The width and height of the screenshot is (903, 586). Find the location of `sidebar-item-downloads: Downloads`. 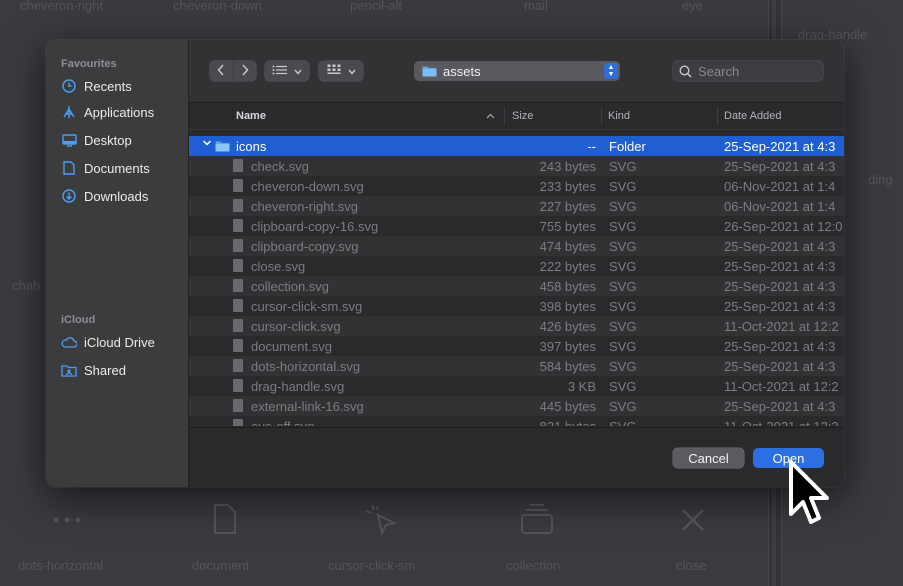

sidebar-item-downloads: Downloads is located at coordinates (104, 196).